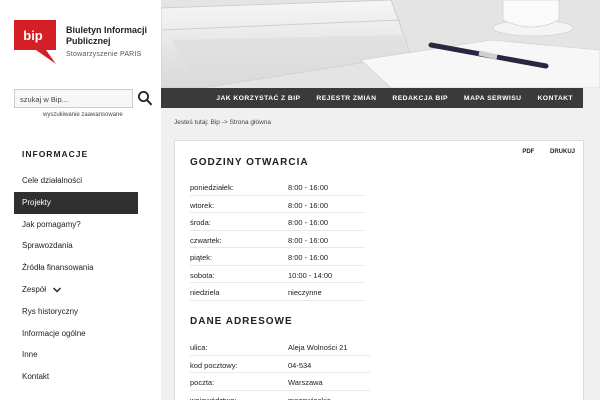 The height and width of the screenshot is (400, 600). I want to click on sidebar-item-cele: Cele działalności, so click(87, 181).